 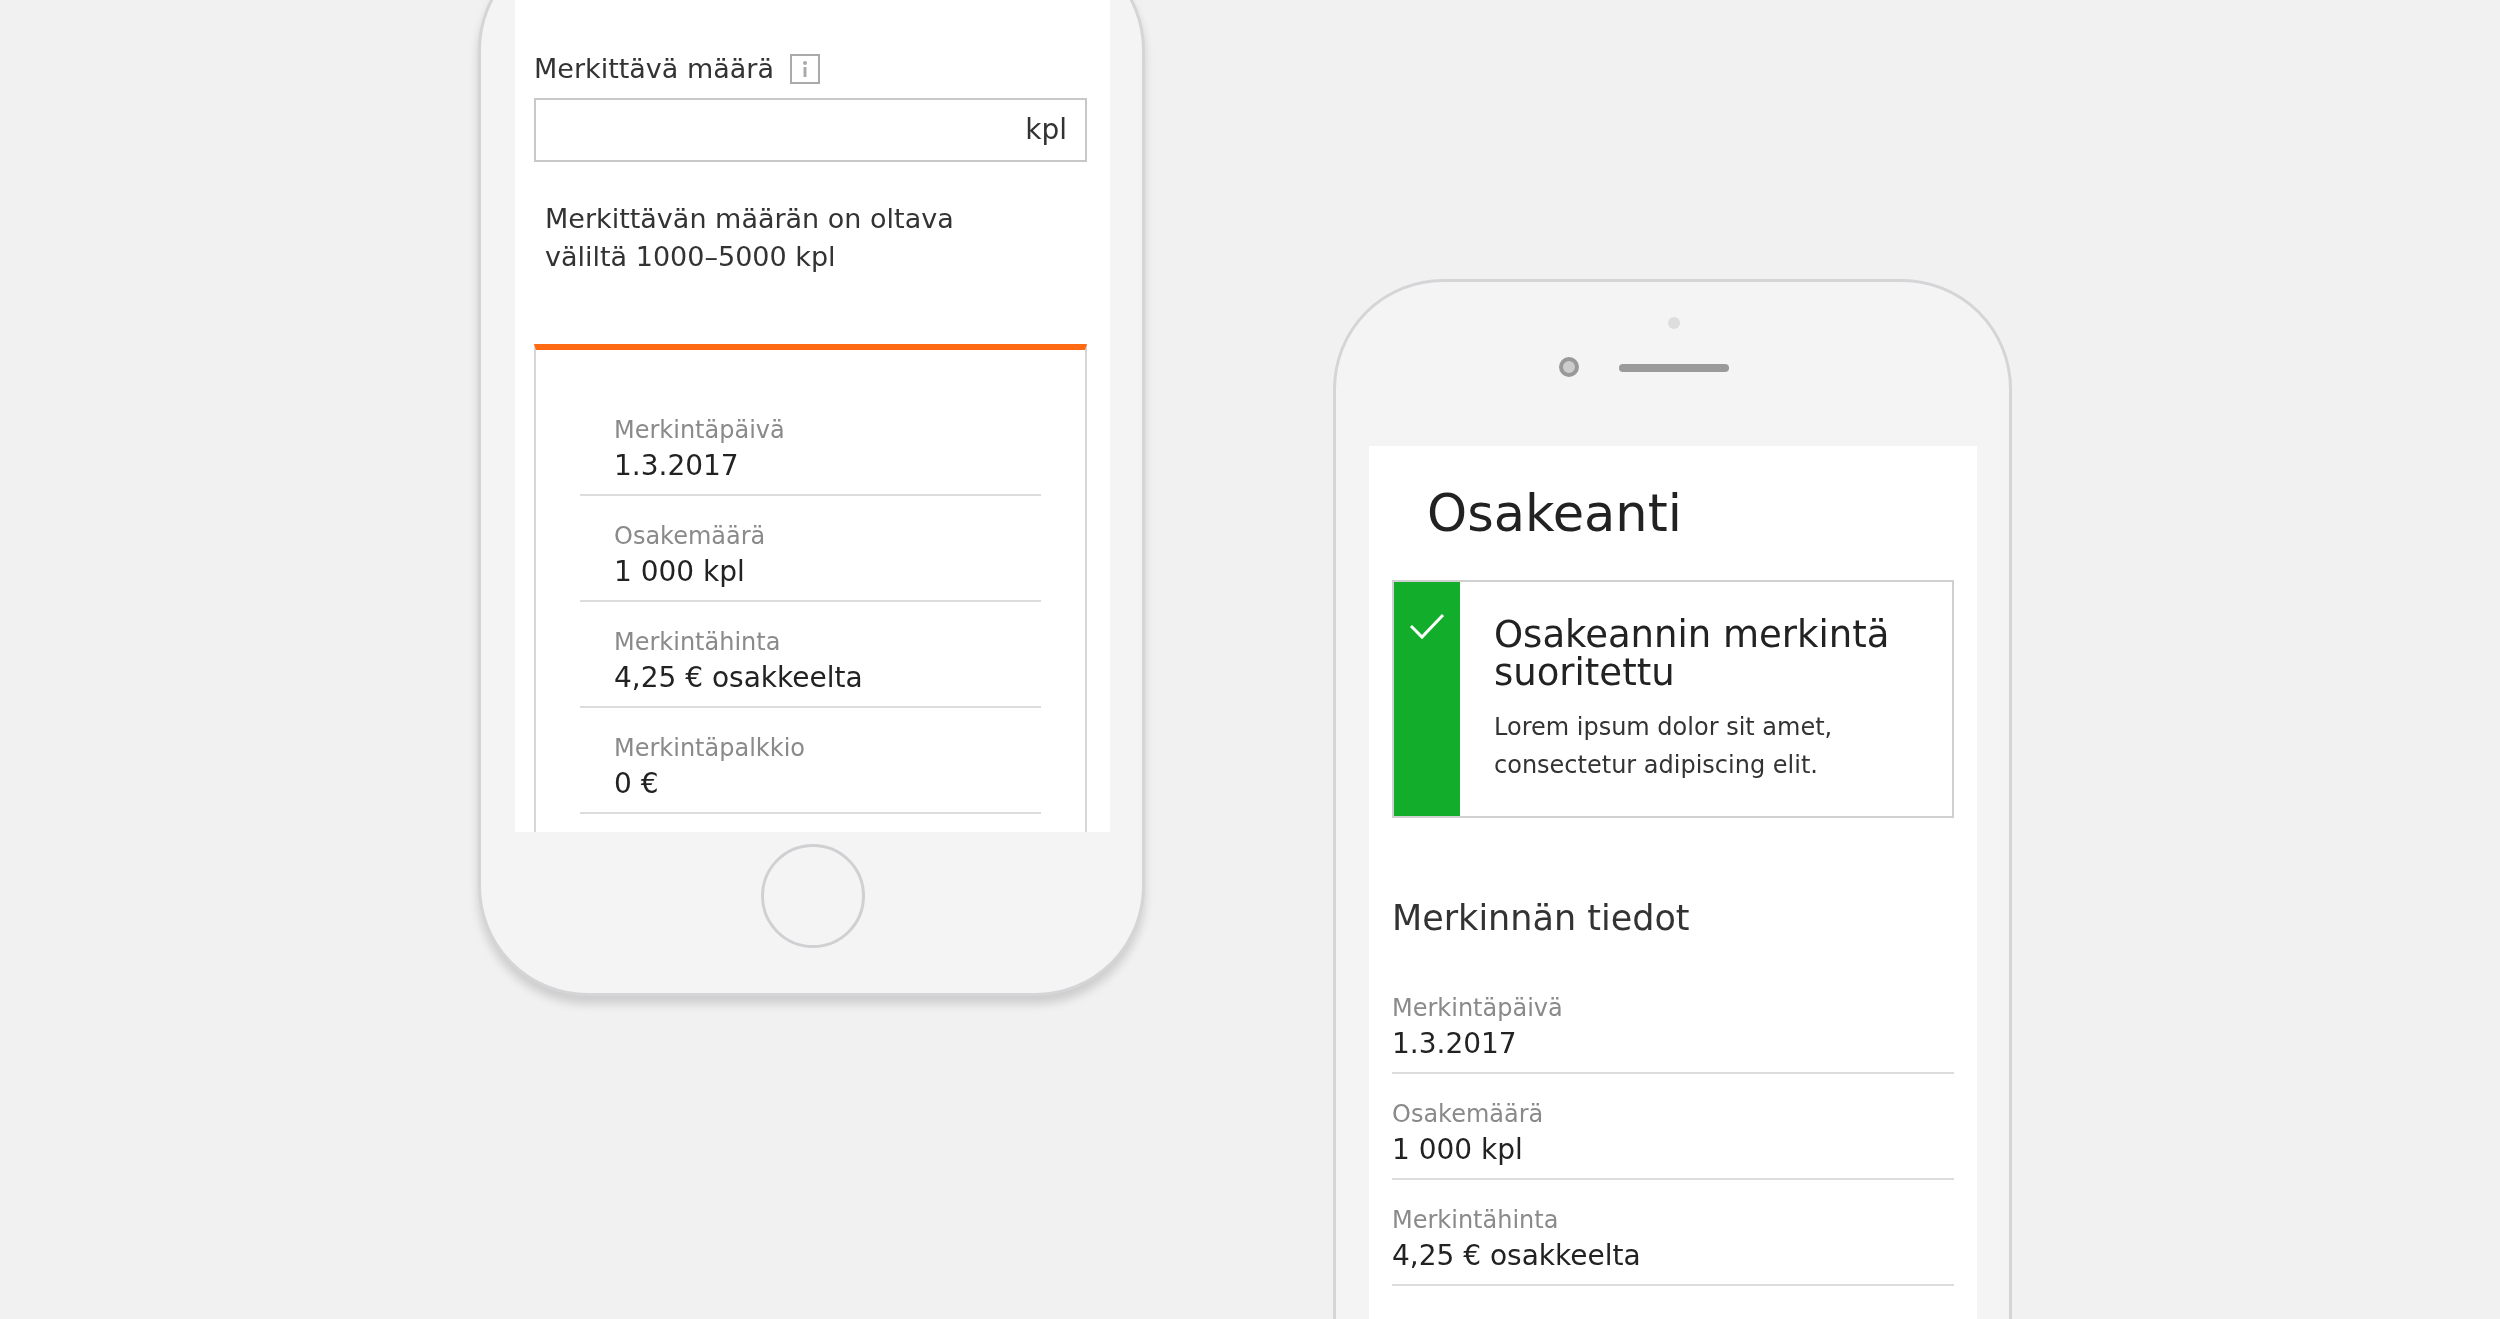 I want to click on sensor-icon, so click(x=1674, y=323).